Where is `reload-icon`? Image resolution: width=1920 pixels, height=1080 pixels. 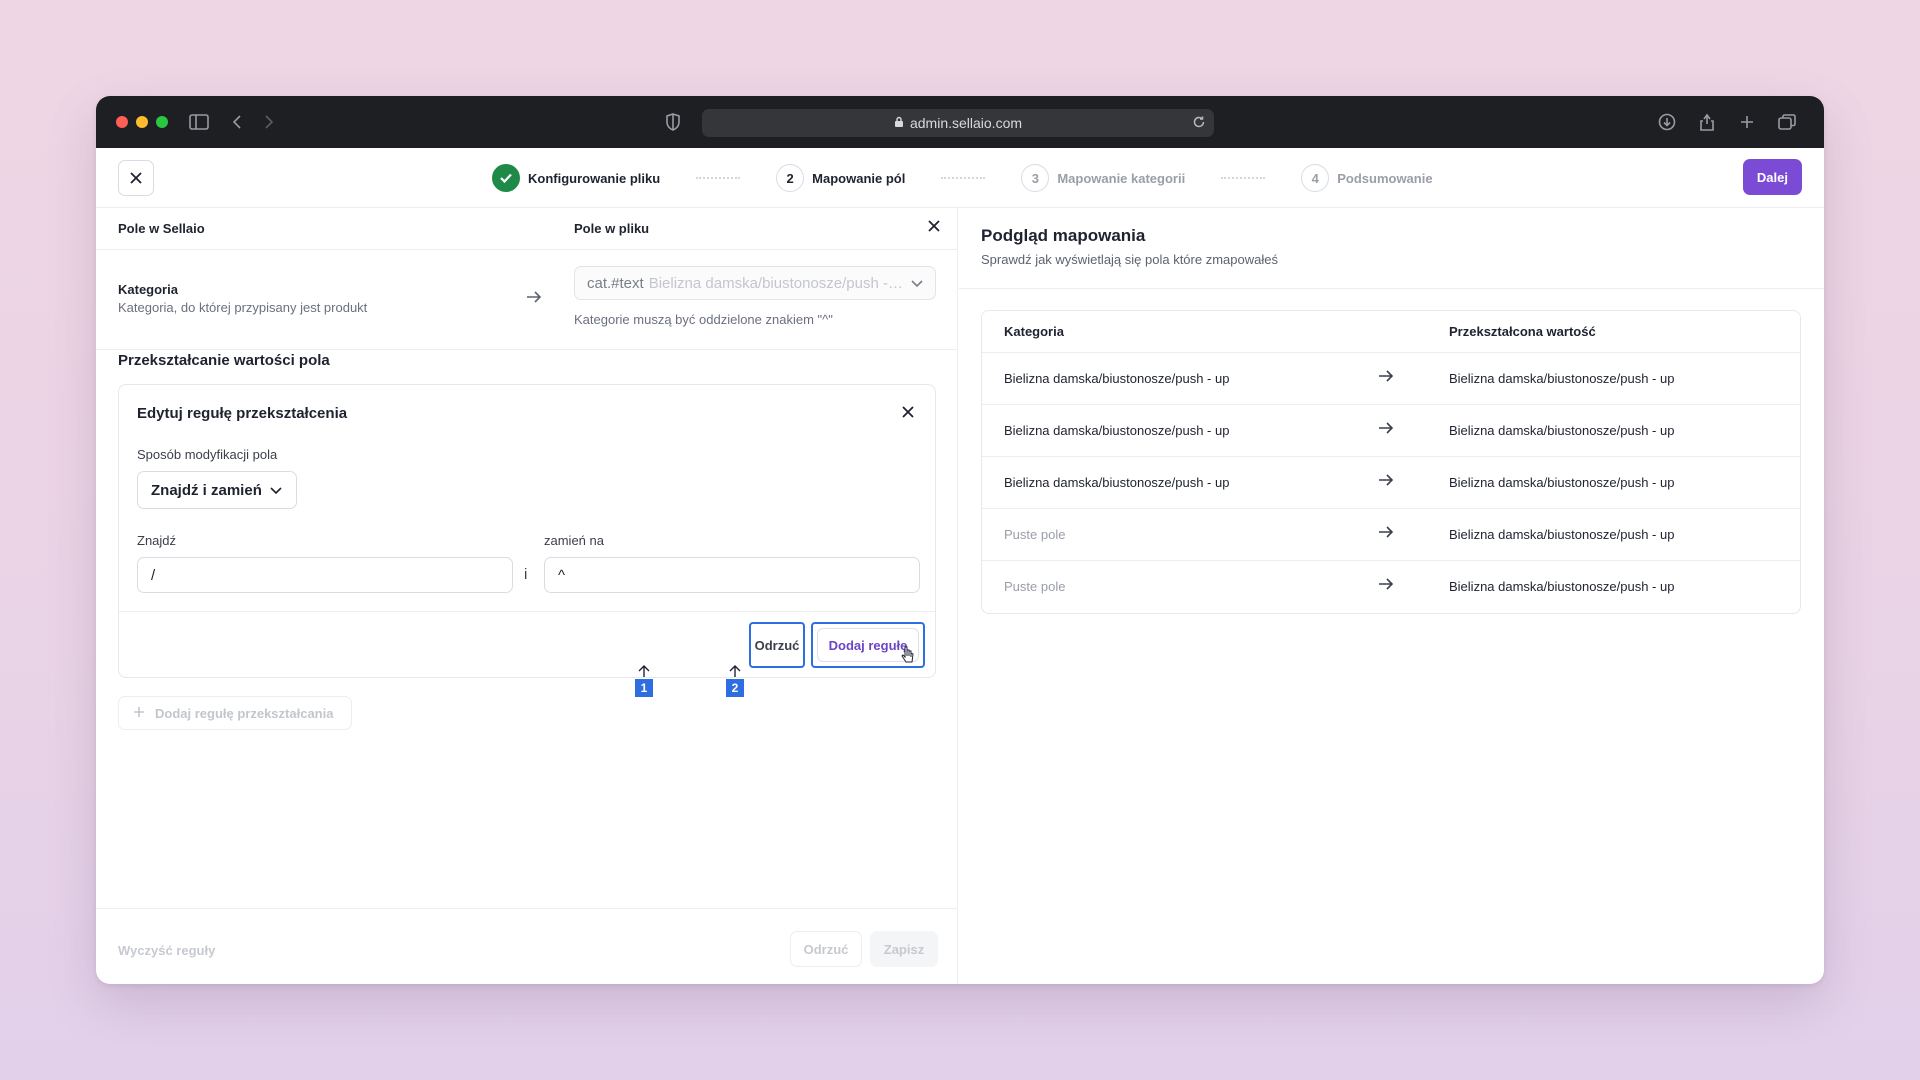 reload-icon is located at coordinates (1199, 123).